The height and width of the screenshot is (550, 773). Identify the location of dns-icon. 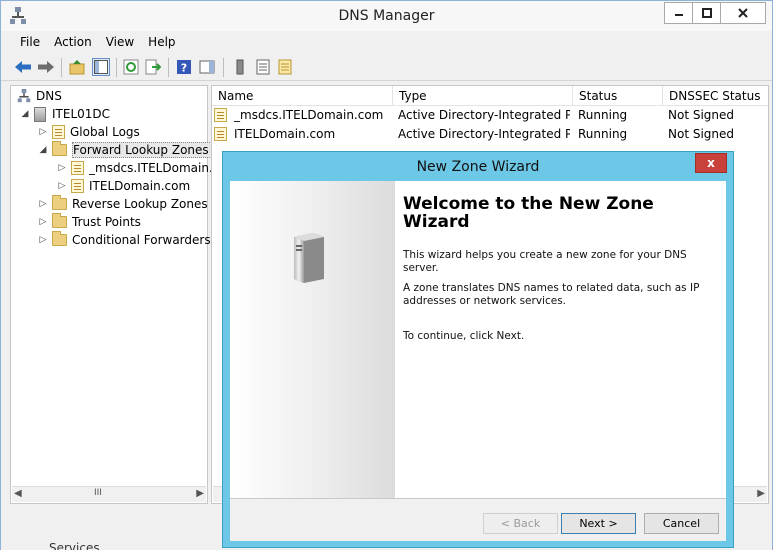
(24, 96).